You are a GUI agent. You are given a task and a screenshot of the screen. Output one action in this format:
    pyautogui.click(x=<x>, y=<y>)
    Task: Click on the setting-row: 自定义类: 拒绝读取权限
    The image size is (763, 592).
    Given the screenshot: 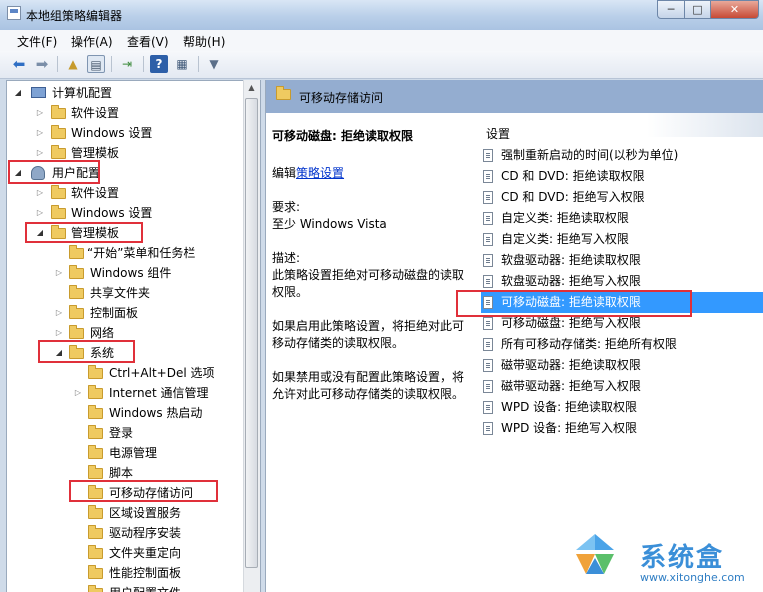 What is the action you would take?
    pyautogui.click(x=622, y=218)
    